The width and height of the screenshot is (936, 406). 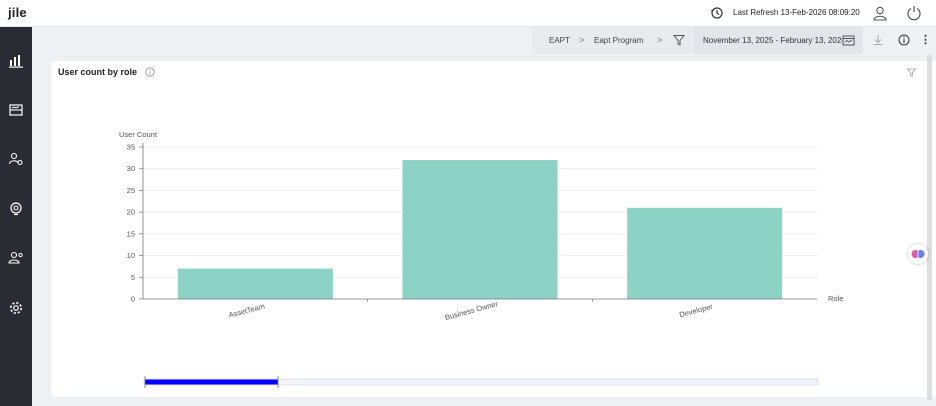 What do you see at coordinates (131, 168) in the screenshot?
I see `y-tick-label: 30` at bounding box center [131, 168].